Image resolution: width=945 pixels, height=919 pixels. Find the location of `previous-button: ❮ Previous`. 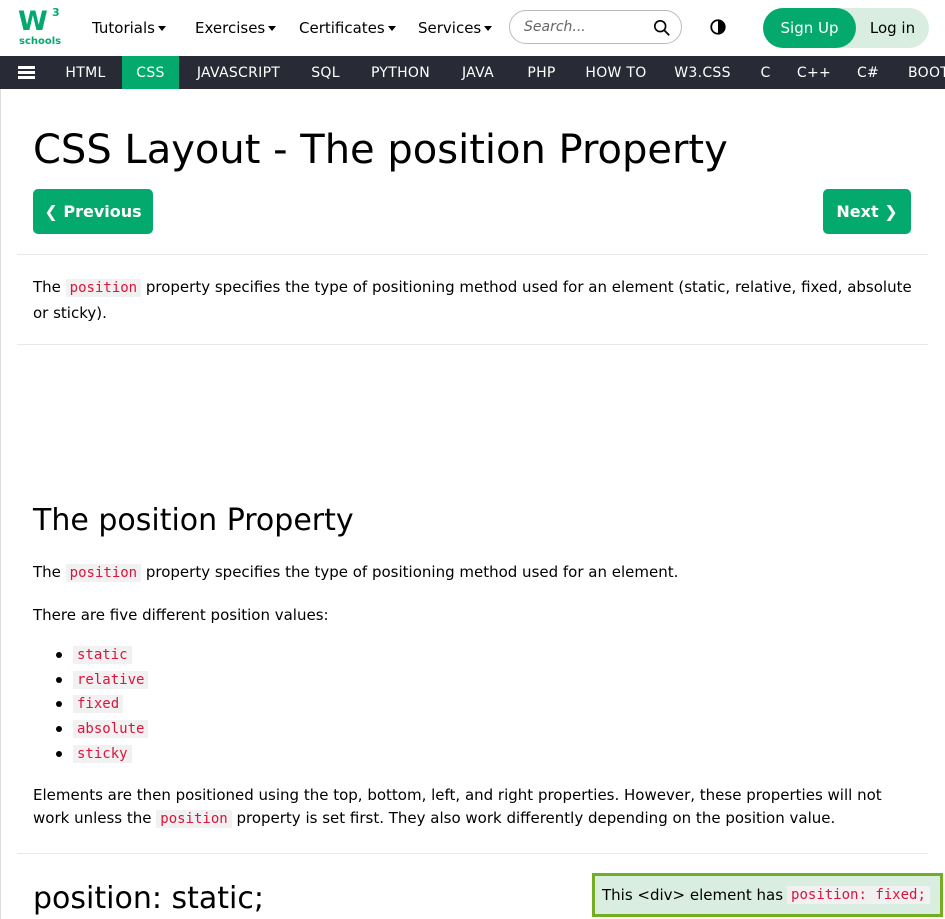

previous-button: ❮ Previous is located at coordinates (93, 211).